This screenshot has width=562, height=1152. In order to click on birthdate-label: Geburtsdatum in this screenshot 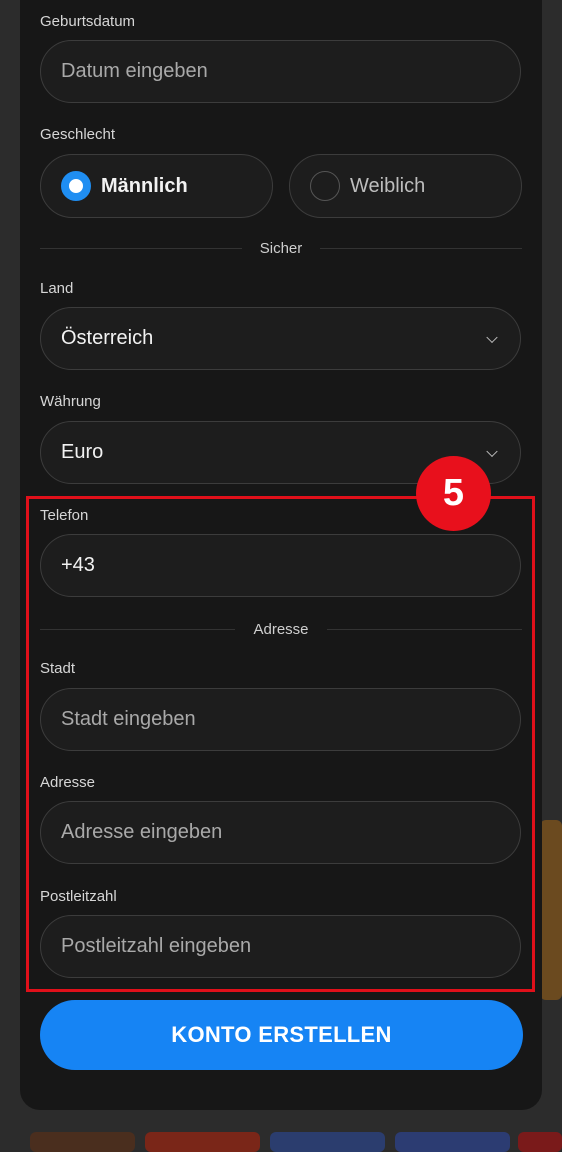, I will do `click(87, 21)`.